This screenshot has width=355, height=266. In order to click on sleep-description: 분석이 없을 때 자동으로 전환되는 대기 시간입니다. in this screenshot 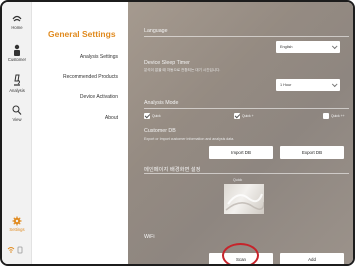, I will do `click(182, 70)`.